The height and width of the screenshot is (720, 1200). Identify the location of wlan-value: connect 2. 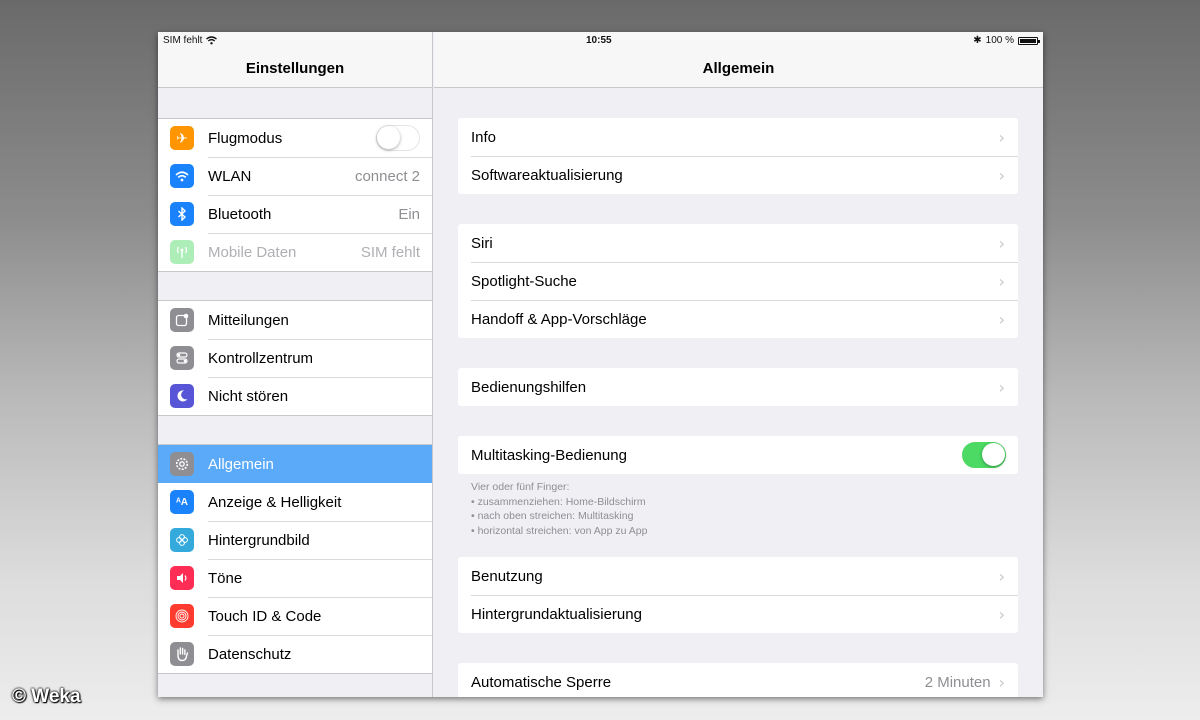
(387, 176).